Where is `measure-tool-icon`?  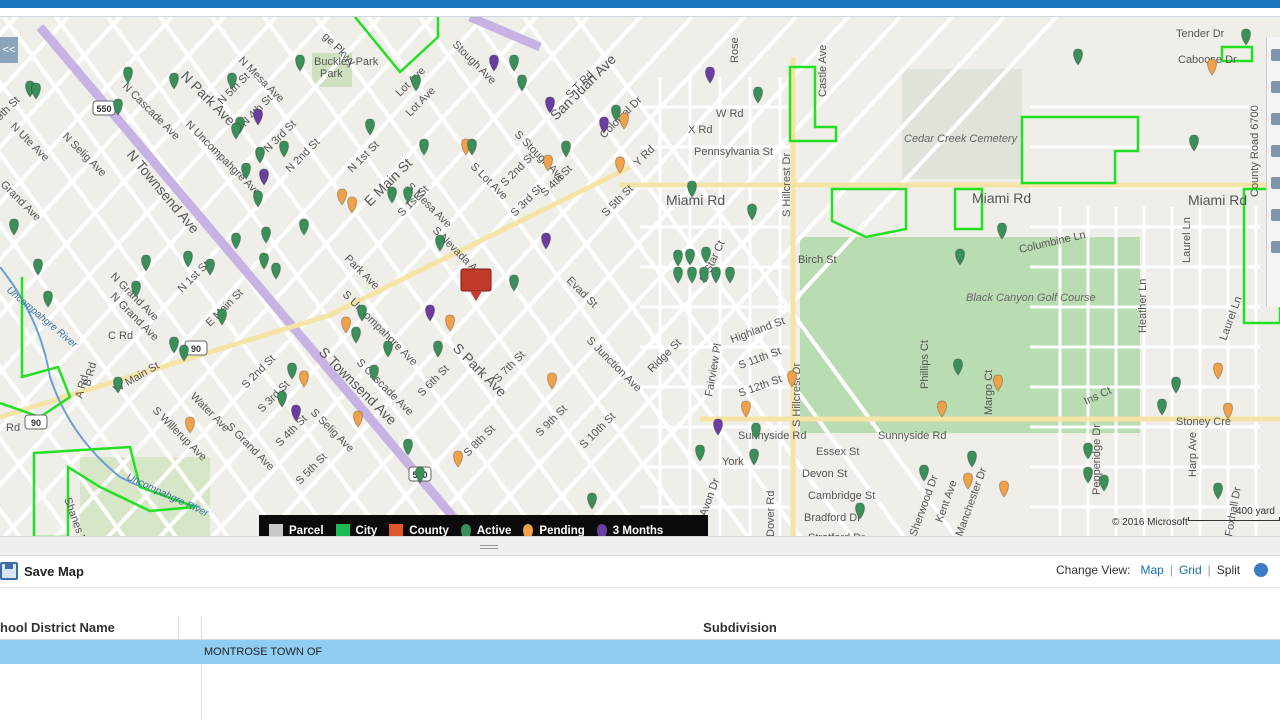 measure-tool-icon is located at coordinates (1273, 88).